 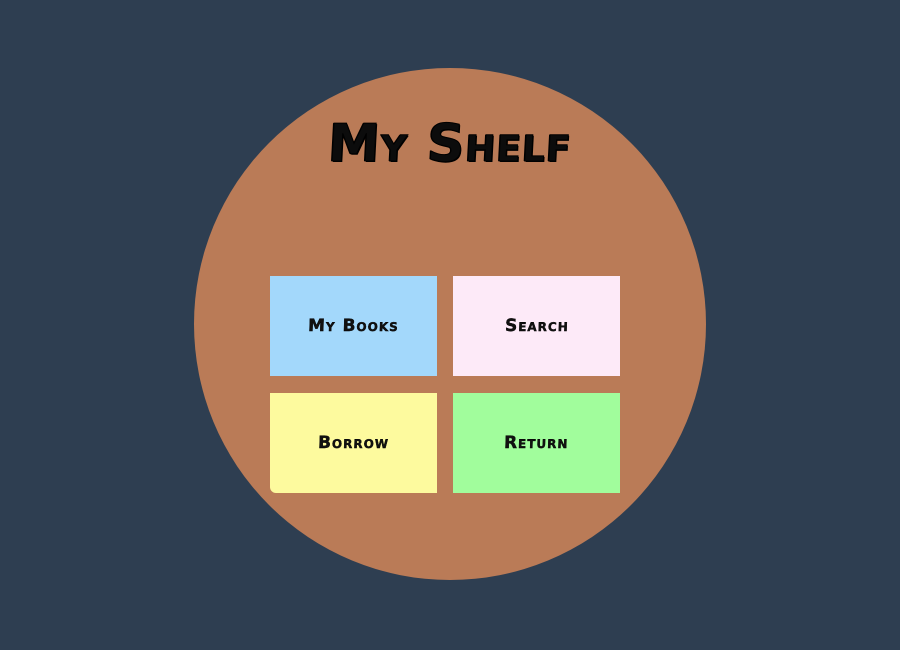 What do you see at coordinates (450, 144) in the screenshot?
I see `page-title: My Shelf` at bounding box center [450, 144].